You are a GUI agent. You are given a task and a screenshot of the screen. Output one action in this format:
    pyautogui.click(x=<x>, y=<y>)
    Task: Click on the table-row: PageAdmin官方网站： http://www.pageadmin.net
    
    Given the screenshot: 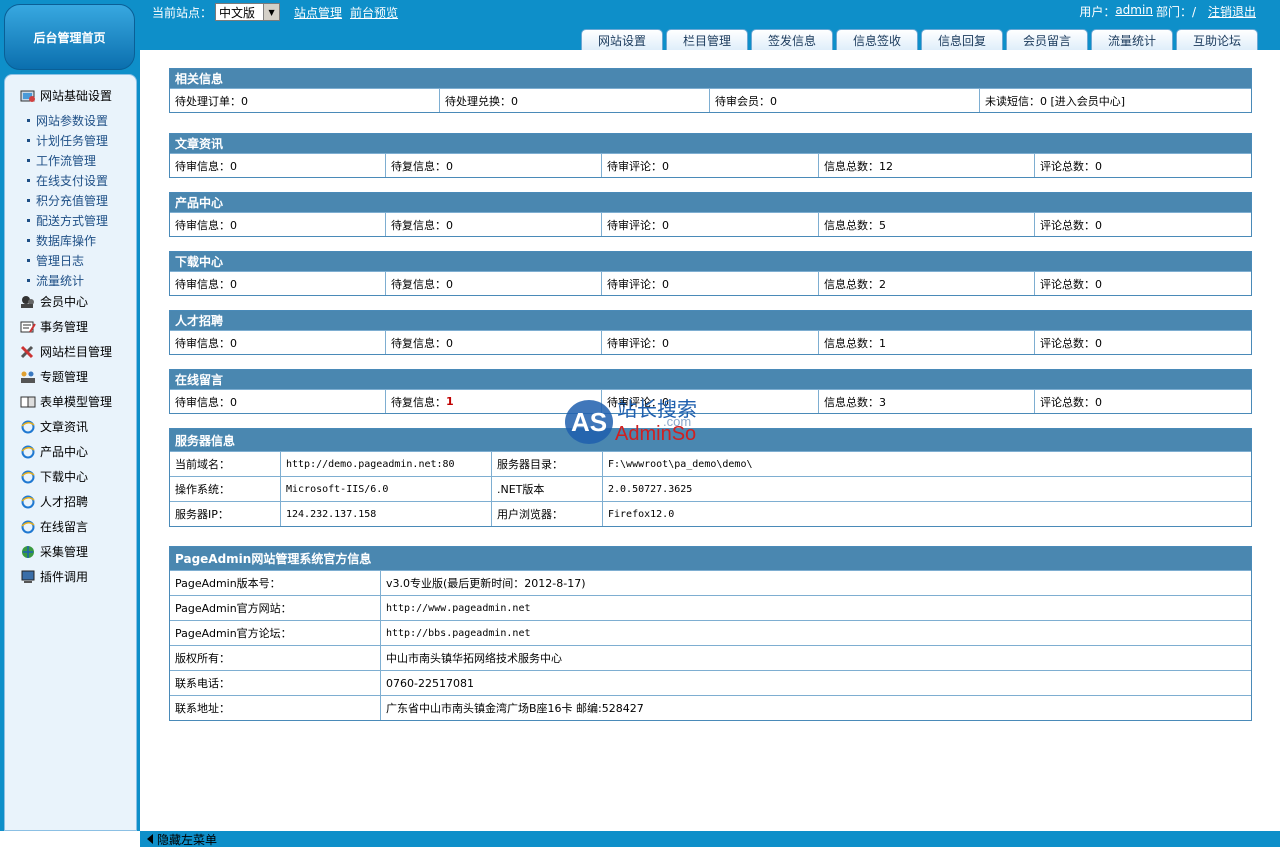 What is the action you would take?
    pyautogui.click(x=710, y=607)
    